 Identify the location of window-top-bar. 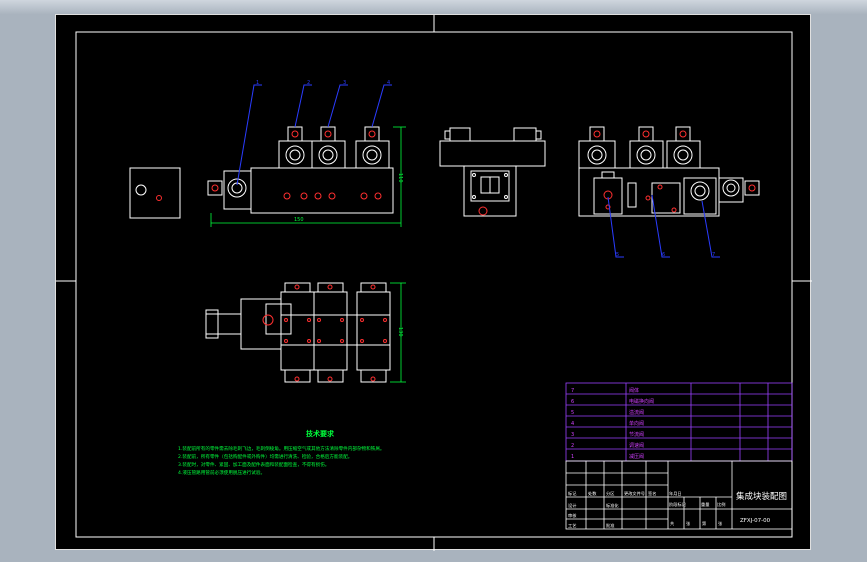
(433, 7).